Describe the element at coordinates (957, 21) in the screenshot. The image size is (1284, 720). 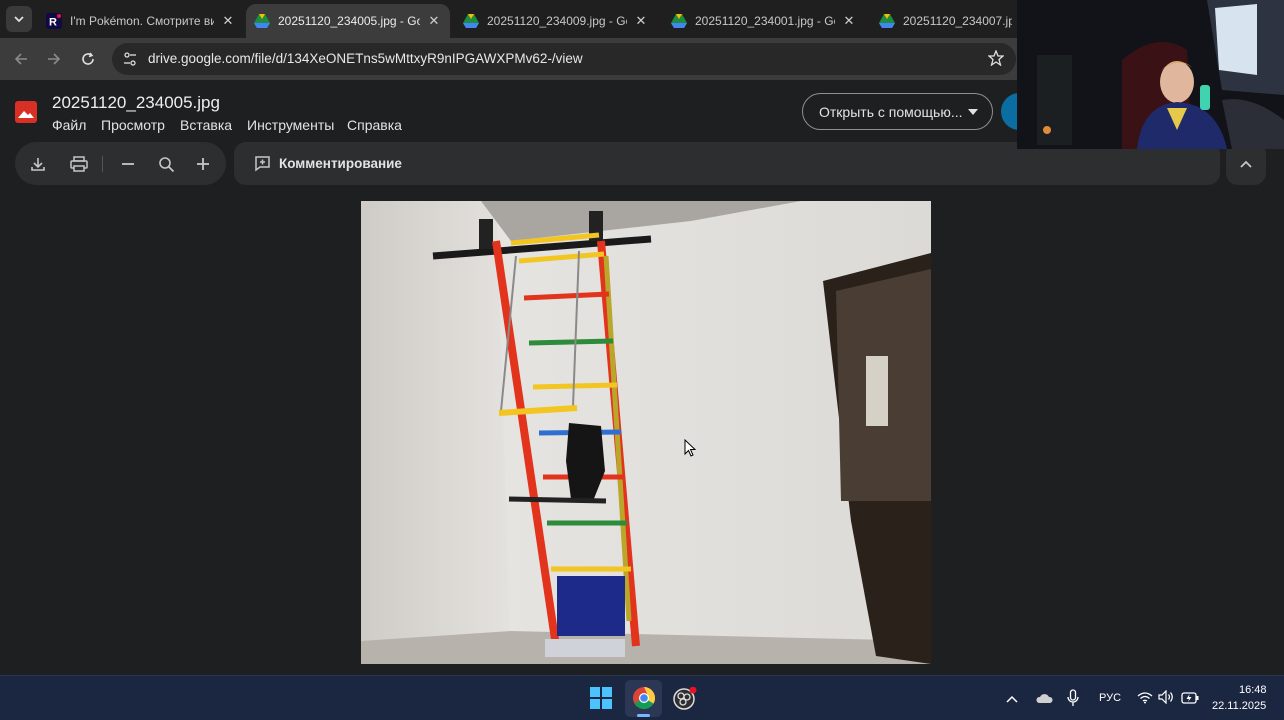
I see `tab-title: 20251120_234007.jpg -` at that location.